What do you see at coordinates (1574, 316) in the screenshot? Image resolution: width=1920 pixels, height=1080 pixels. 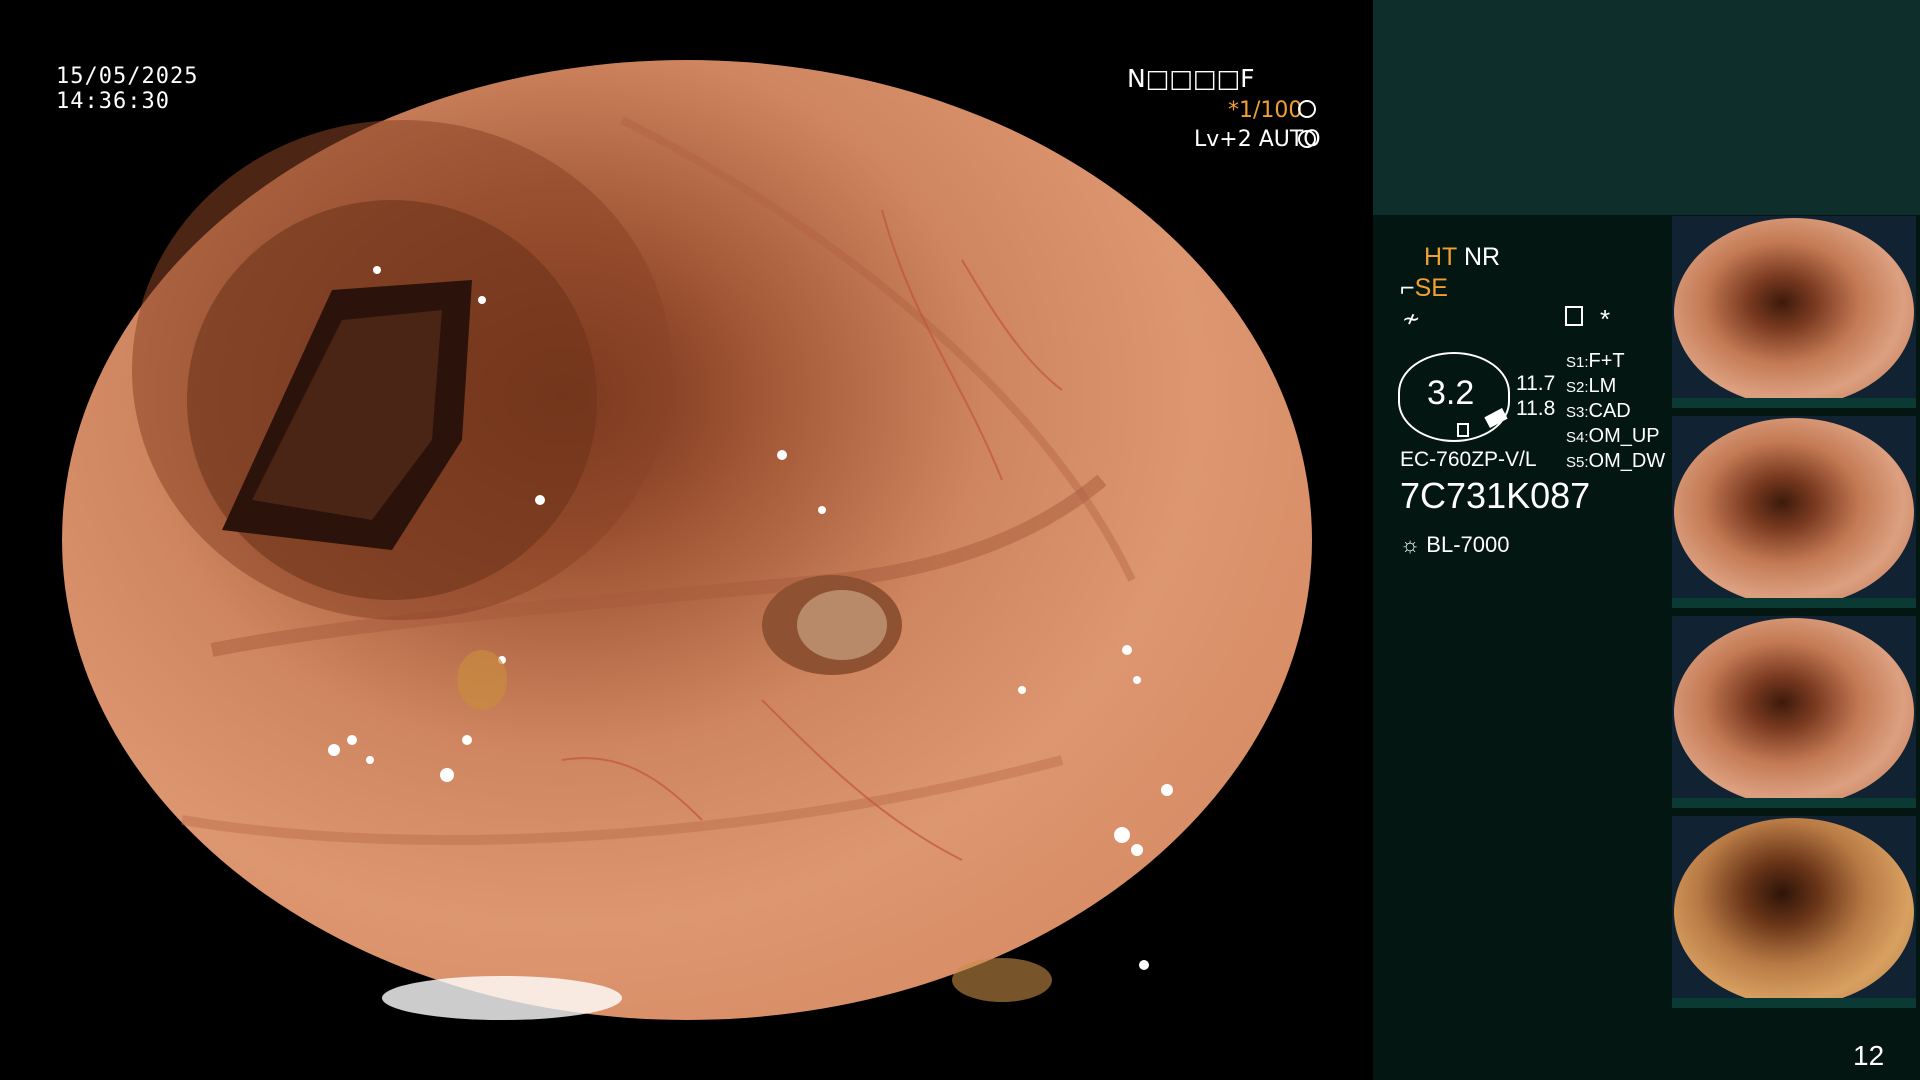 I see `settings-icon` at bounding box center [1574, 316].